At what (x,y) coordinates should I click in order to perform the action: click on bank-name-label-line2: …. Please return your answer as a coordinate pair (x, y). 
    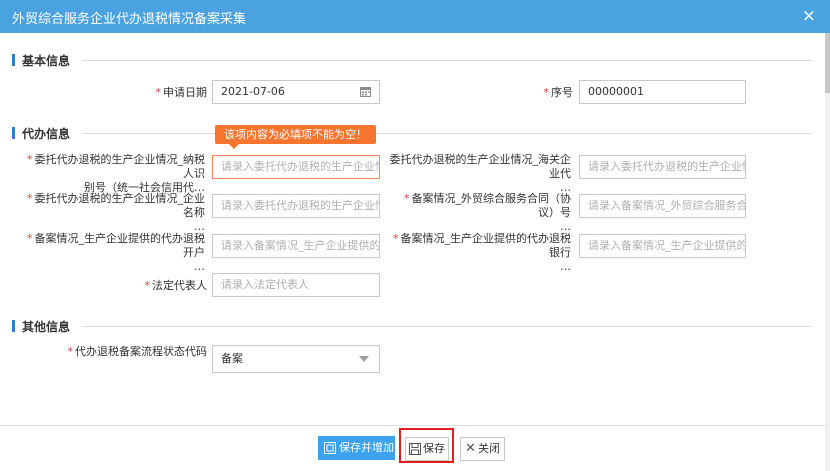
    Looking at the image, I should click on (199, 266).